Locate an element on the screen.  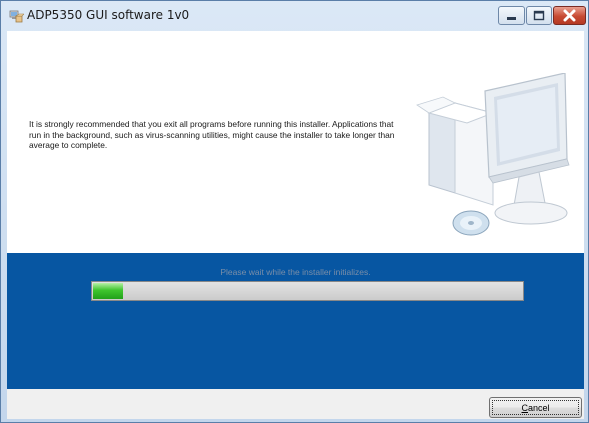
computer-install-illustration is located at coordinates (493, 154).